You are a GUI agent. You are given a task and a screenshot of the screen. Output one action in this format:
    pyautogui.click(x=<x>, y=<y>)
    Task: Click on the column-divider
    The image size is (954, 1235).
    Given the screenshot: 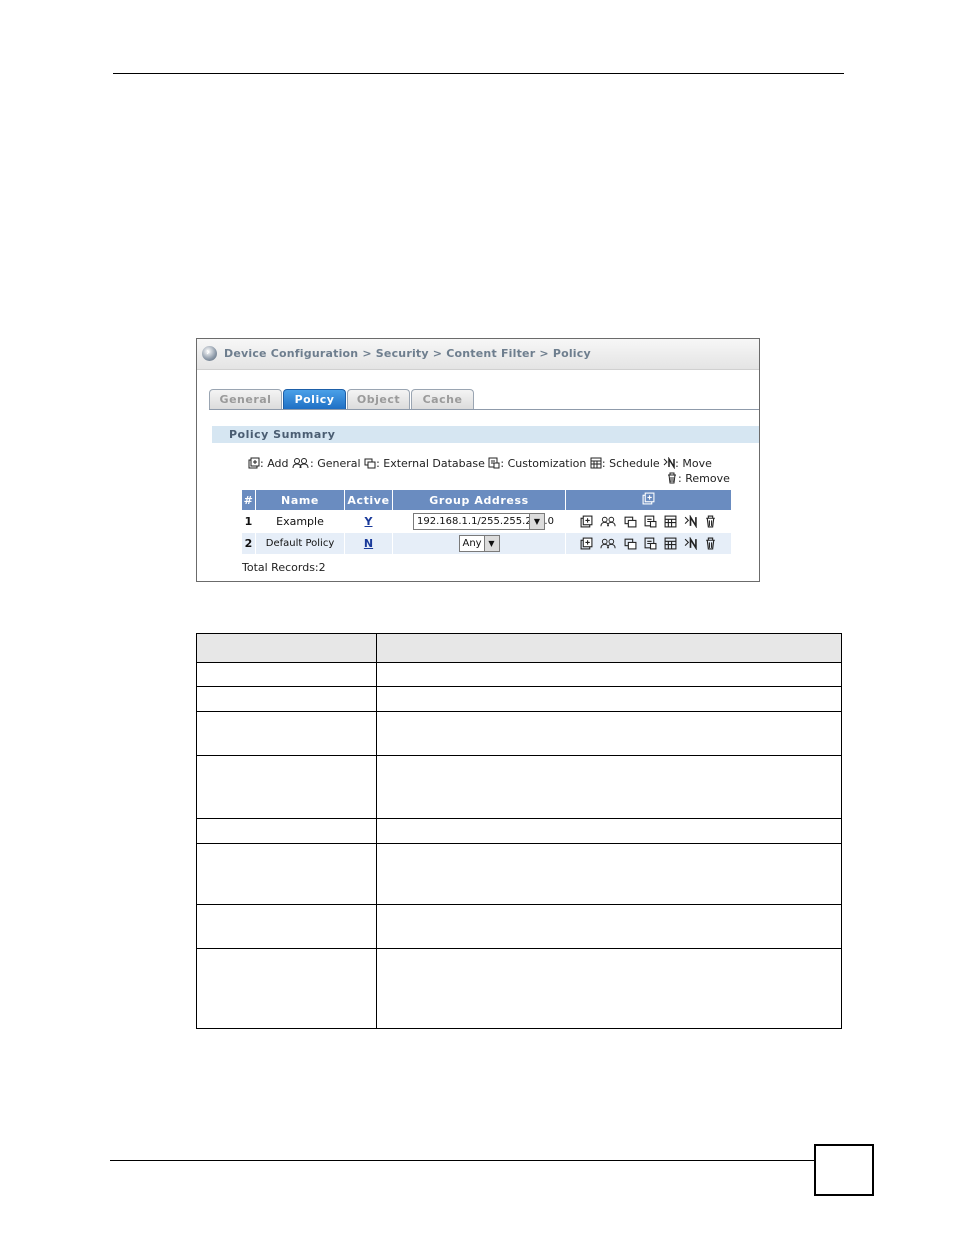 What is the action you would take?
    pyautogui.click(x=376, y=831)
    